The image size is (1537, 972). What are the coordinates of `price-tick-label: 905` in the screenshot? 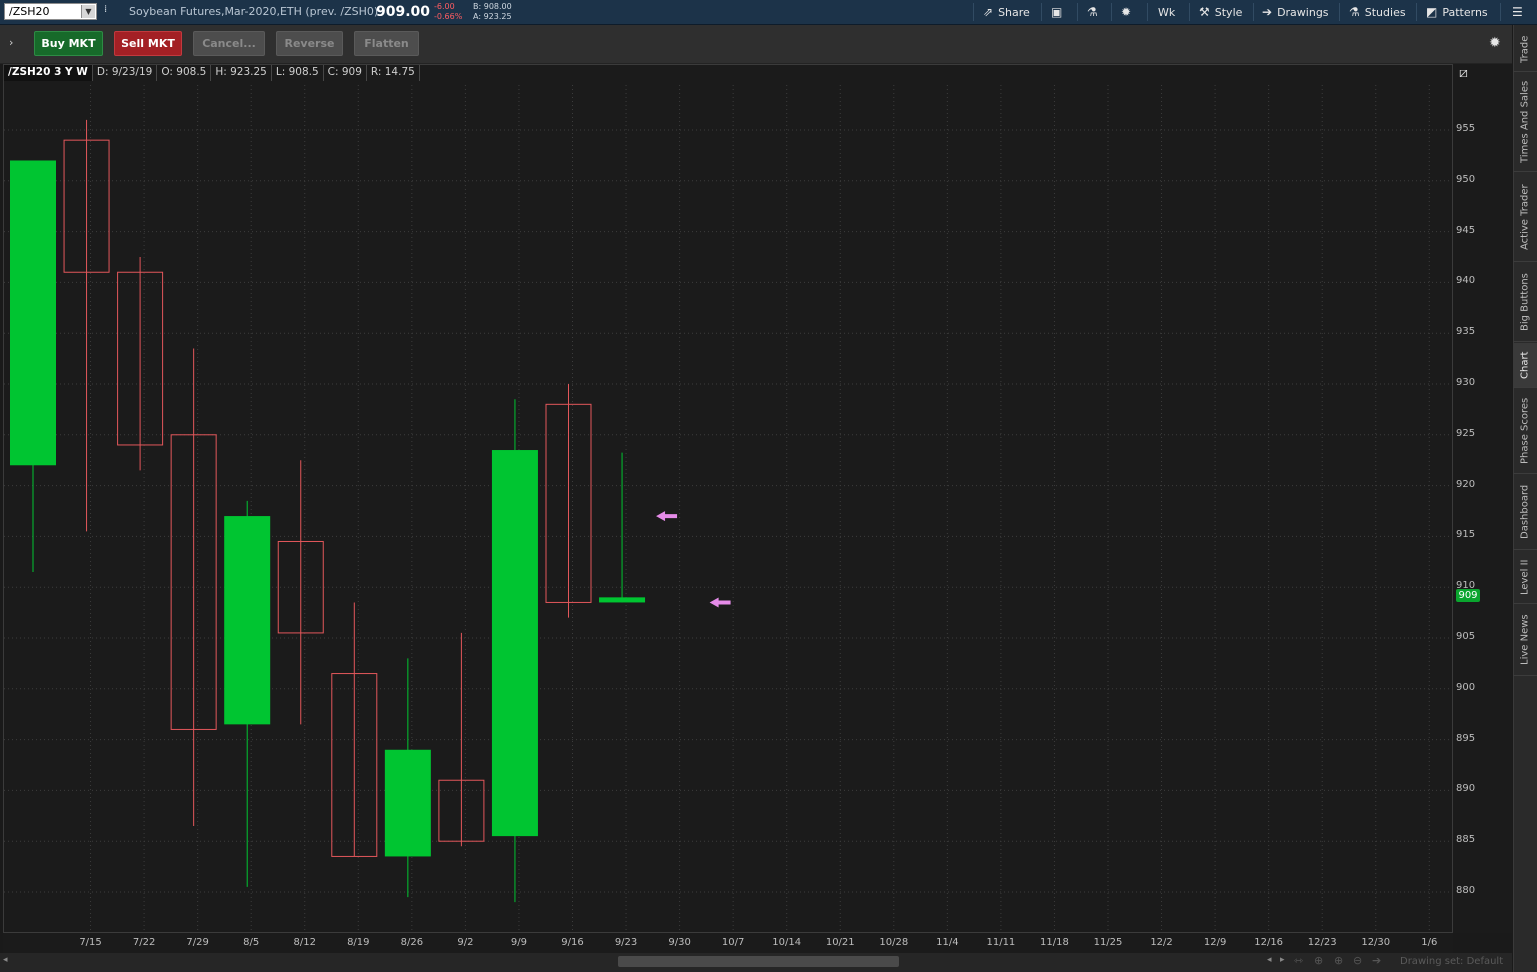 It's located at (1466, 636).